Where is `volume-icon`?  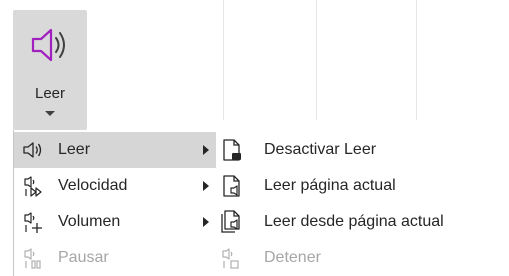 volume-icon is located at coordinates (33, 222).